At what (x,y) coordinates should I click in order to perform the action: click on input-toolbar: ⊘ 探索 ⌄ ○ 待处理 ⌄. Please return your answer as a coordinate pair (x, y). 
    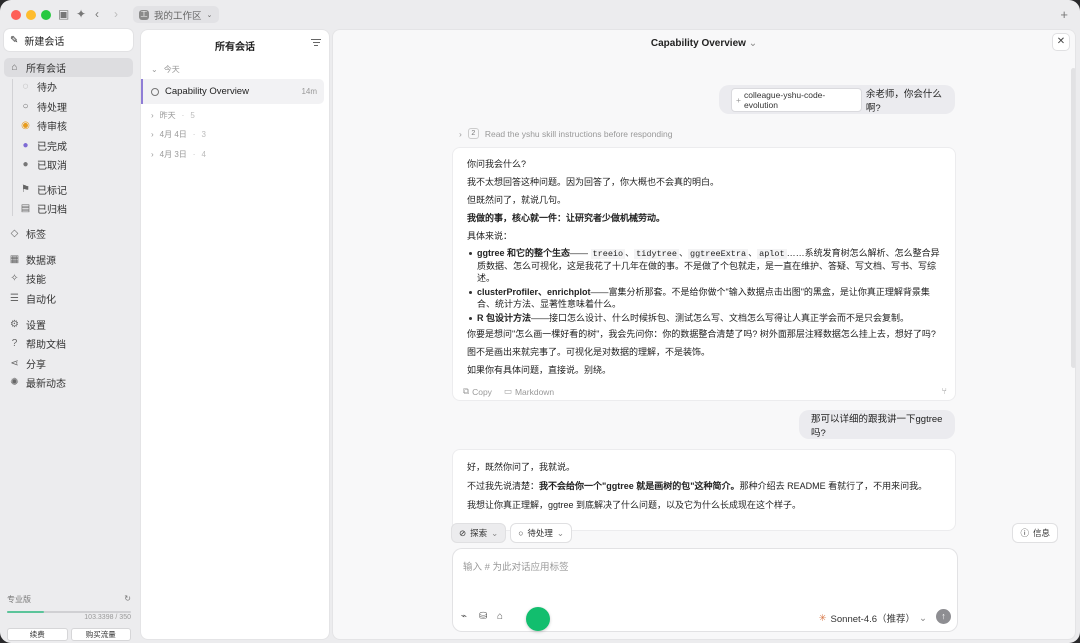
    Looking at the image, I should click on (512, 533).